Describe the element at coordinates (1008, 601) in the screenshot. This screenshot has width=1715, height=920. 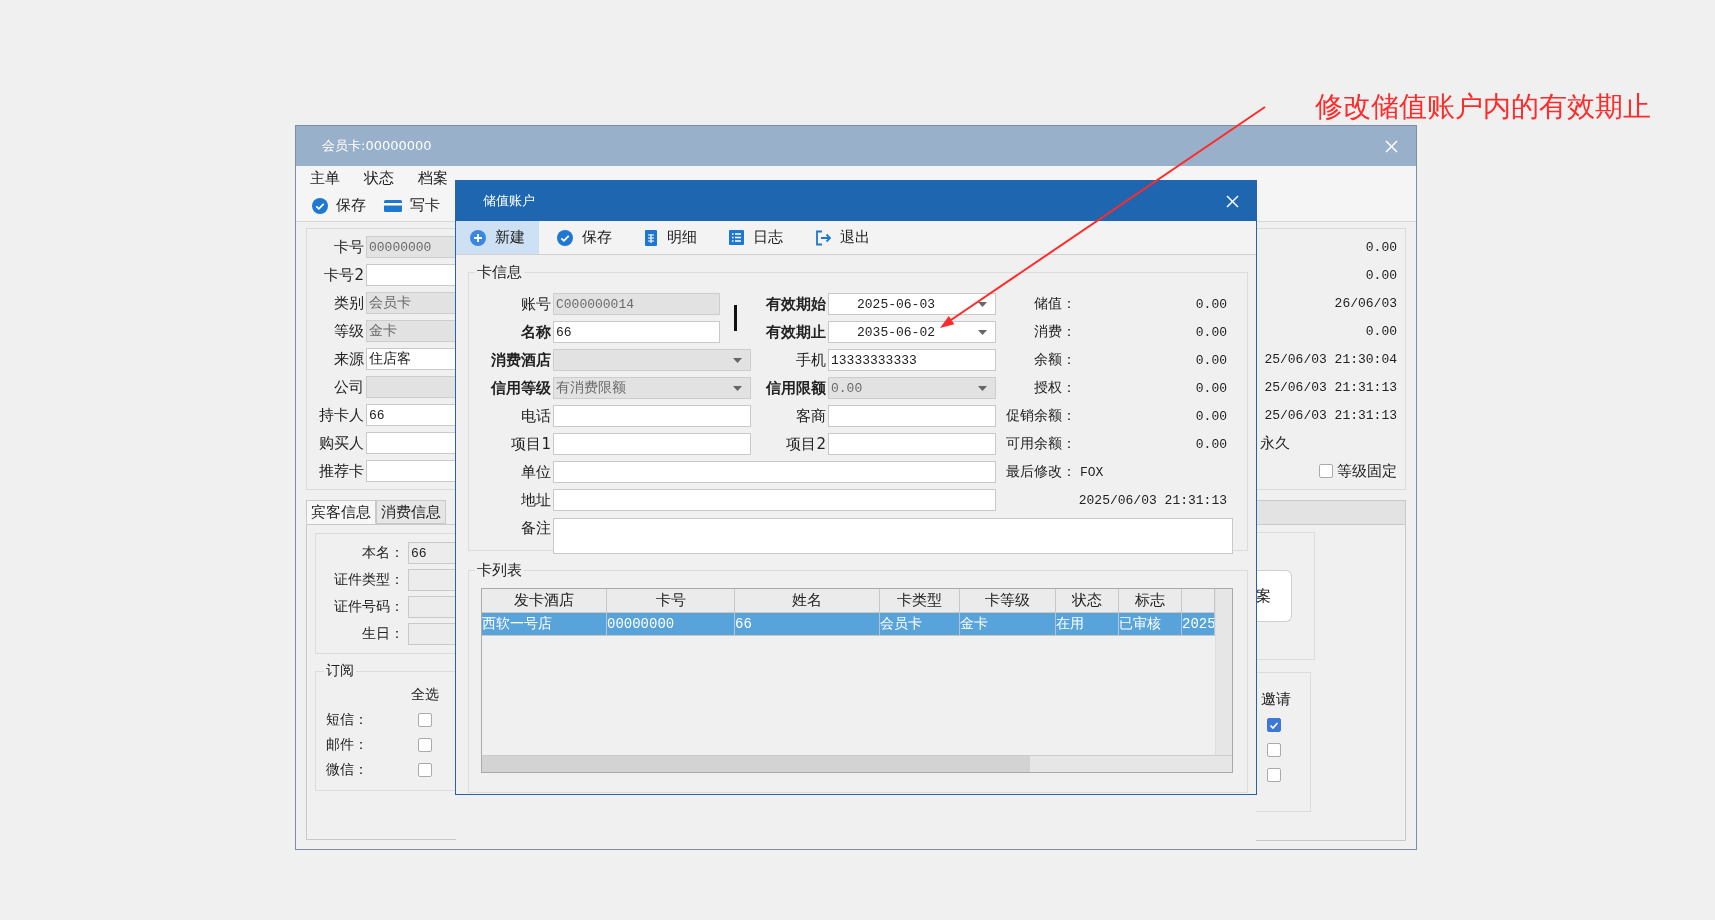
I see `column-header: 卡等级` at that location.